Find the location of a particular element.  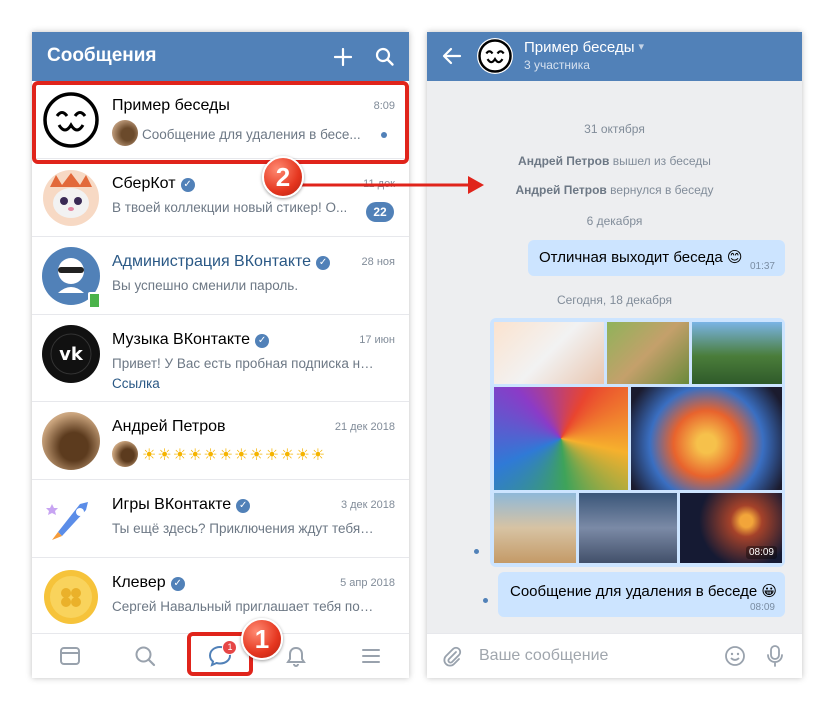

photo-city-night is located at coordinates (628, 528).